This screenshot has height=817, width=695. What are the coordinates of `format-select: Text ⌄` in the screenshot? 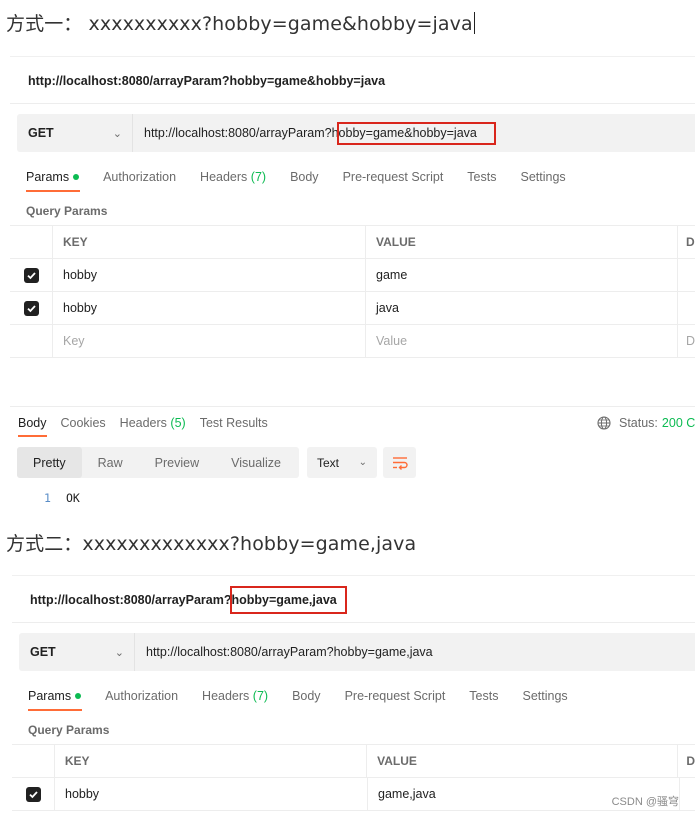 It's located at (342, 462).